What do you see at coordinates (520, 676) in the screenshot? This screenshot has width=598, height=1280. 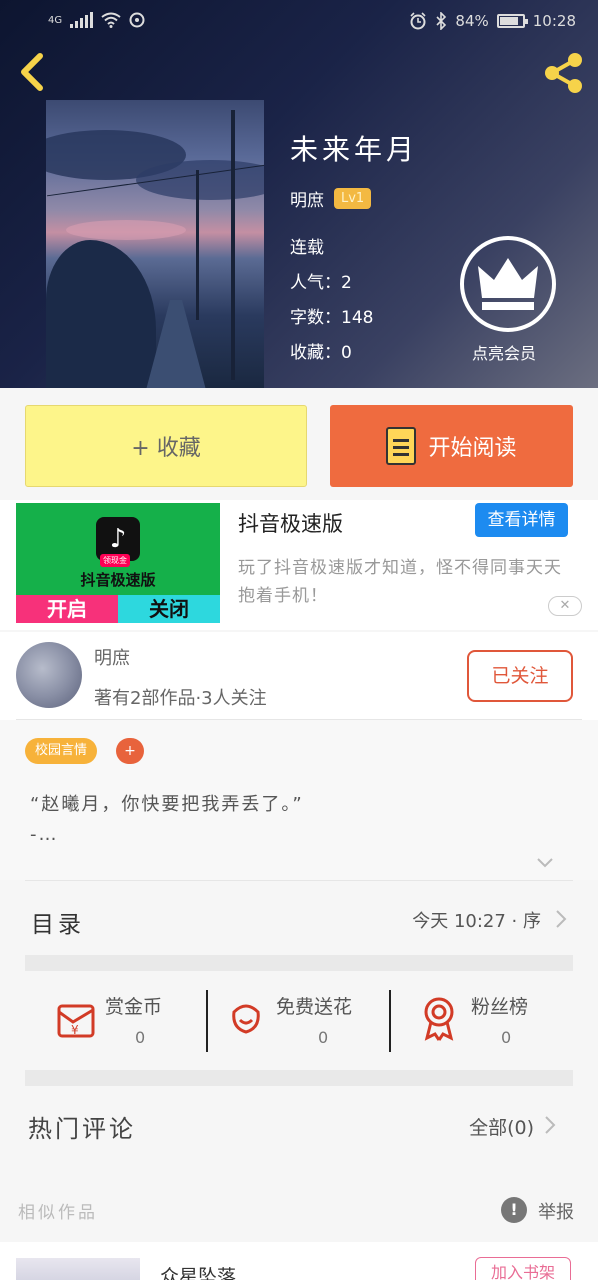 I see `follow-button: 已关注` at bounding box center [520, 676].